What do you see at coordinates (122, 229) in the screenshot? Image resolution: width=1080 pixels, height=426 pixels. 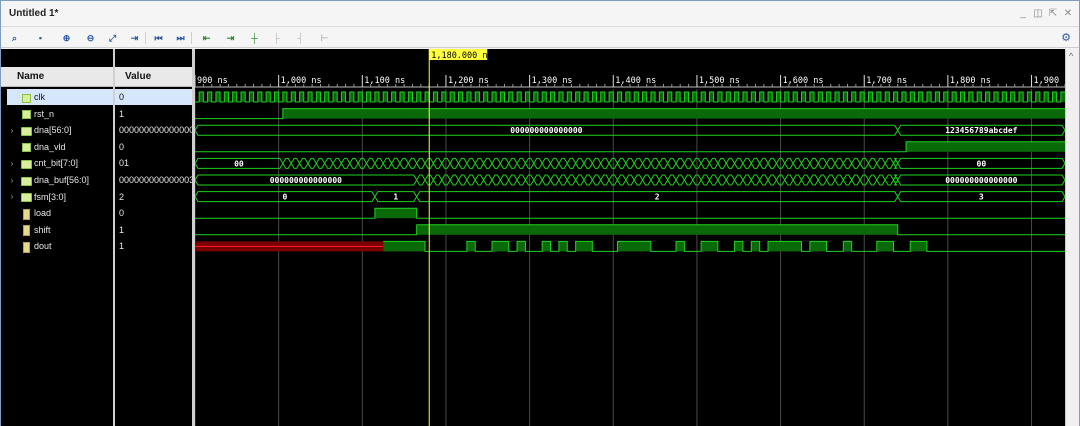 I see `signal-value: 1` at bounding box center [122, 229].